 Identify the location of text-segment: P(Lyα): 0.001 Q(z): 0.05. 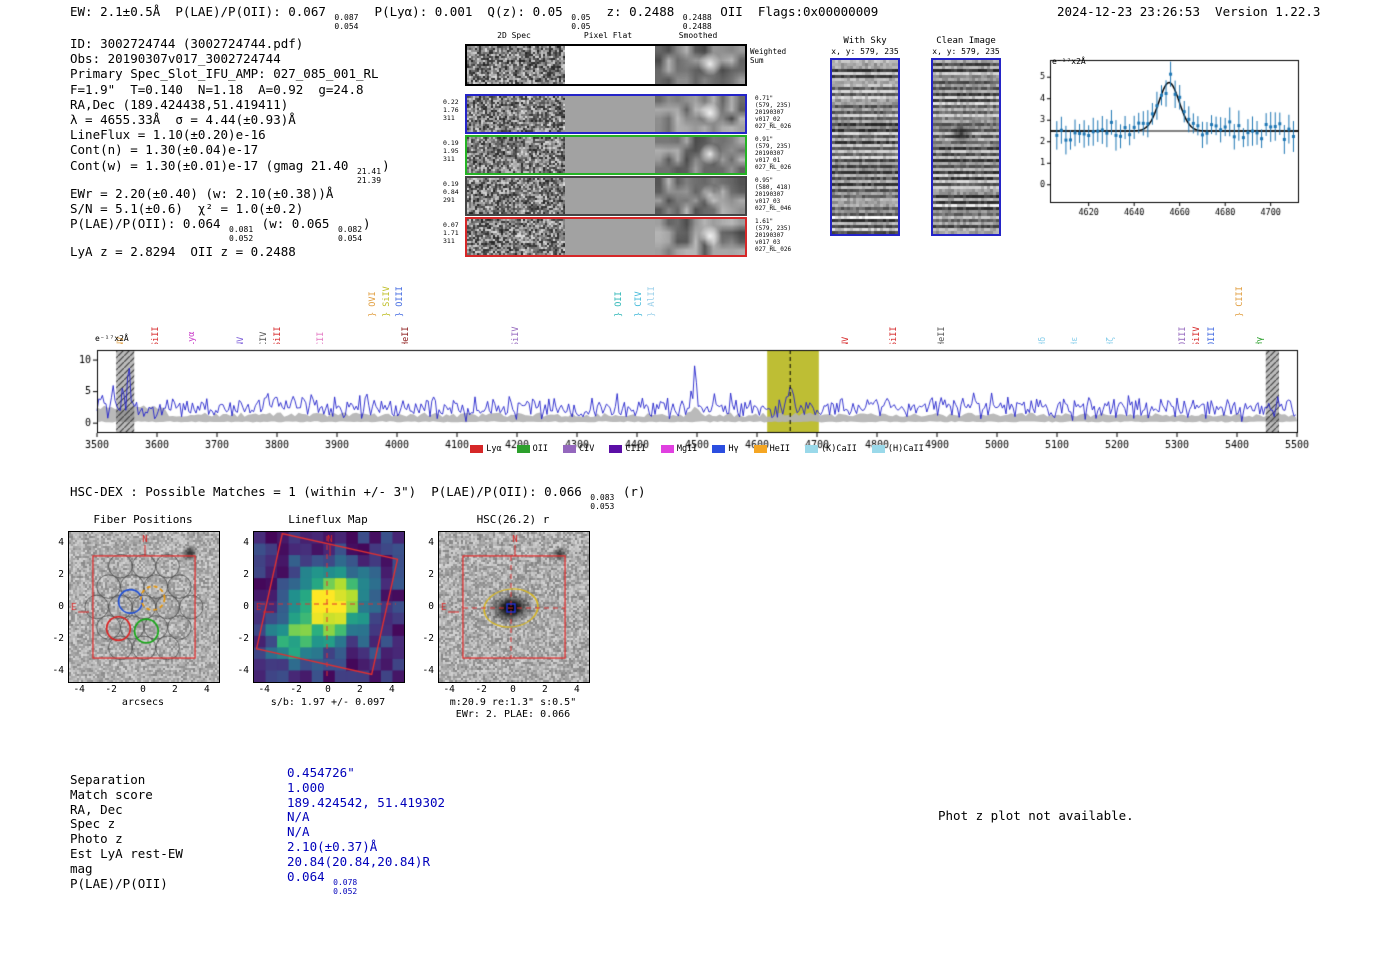
(465, 11).